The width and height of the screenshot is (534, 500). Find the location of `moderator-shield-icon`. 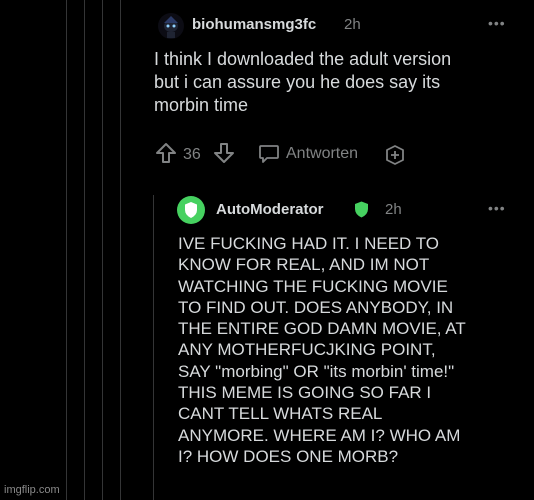

moderator-shield-icon is located at coordinates (191, 210).